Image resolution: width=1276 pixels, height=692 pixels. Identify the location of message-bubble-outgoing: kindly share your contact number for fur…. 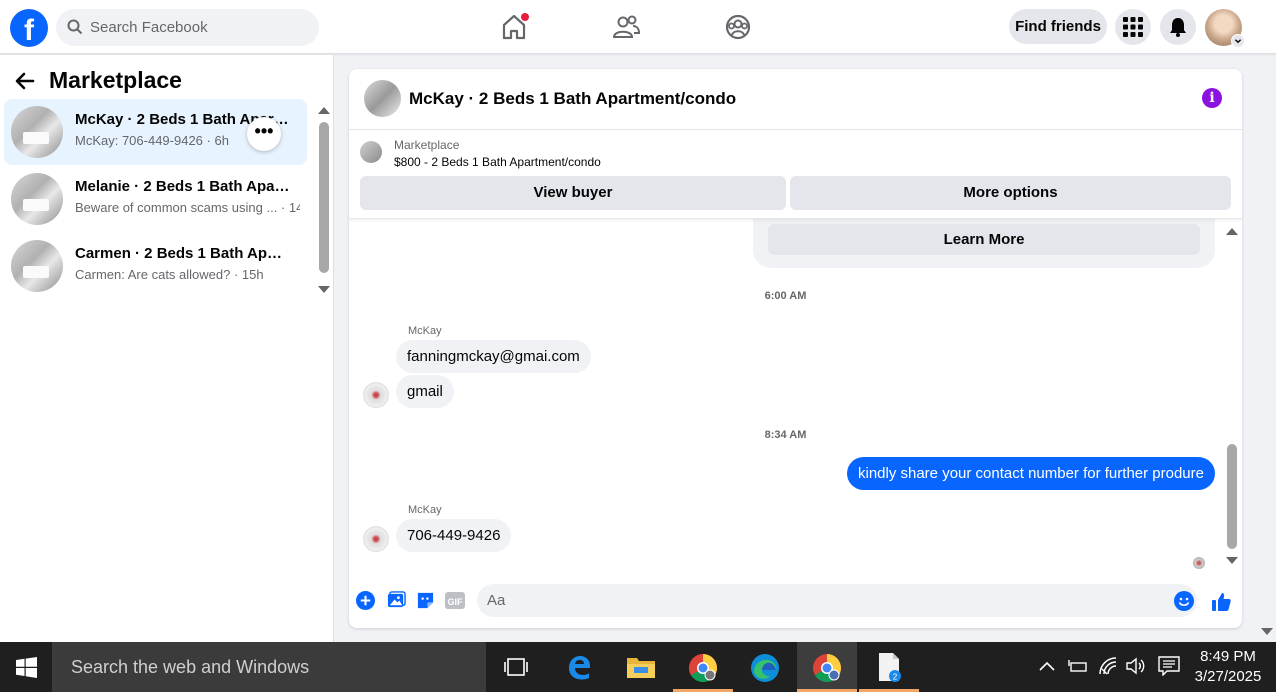
(1030, 473).